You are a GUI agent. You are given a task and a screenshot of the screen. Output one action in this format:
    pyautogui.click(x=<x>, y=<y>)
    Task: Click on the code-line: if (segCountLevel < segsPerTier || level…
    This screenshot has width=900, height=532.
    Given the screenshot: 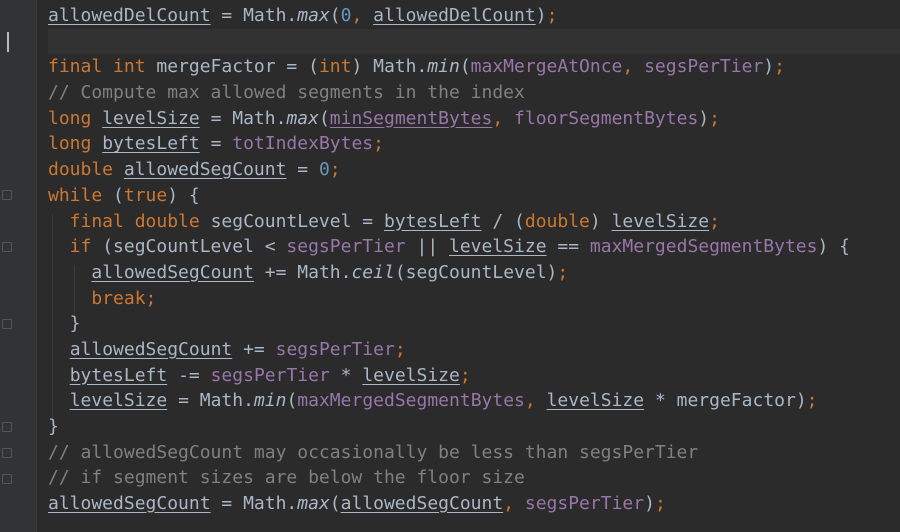 What is the action you would take?
    pyautogui.click(x=474, y=247)
    